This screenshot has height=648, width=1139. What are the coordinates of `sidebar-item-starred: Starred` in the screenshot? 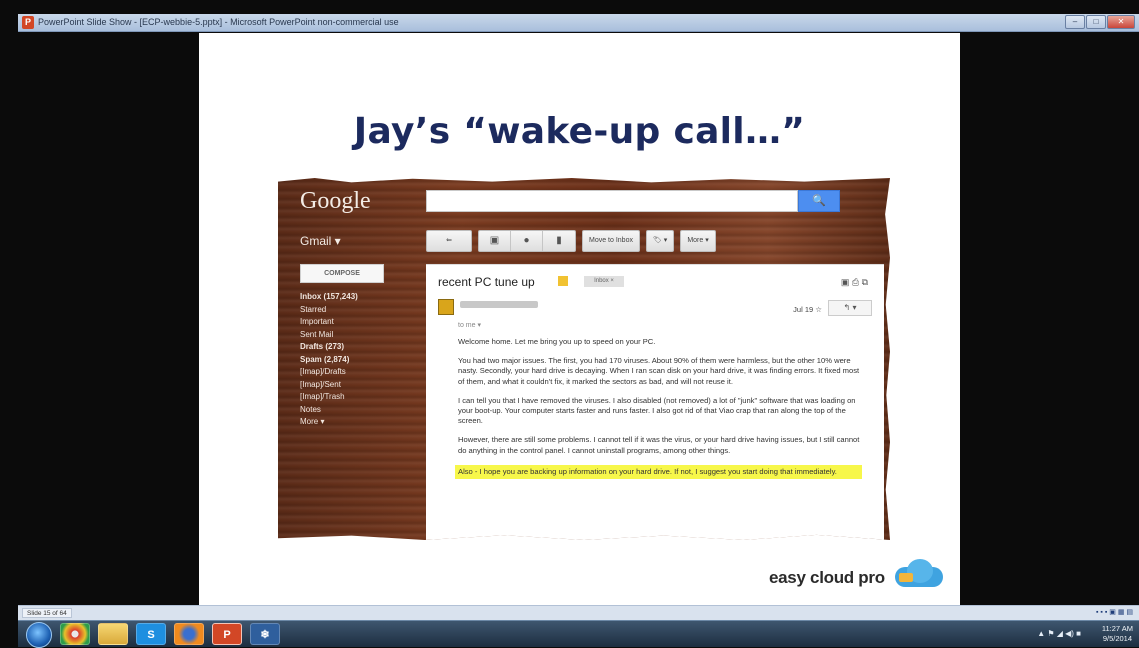 It's located at (313, 309).